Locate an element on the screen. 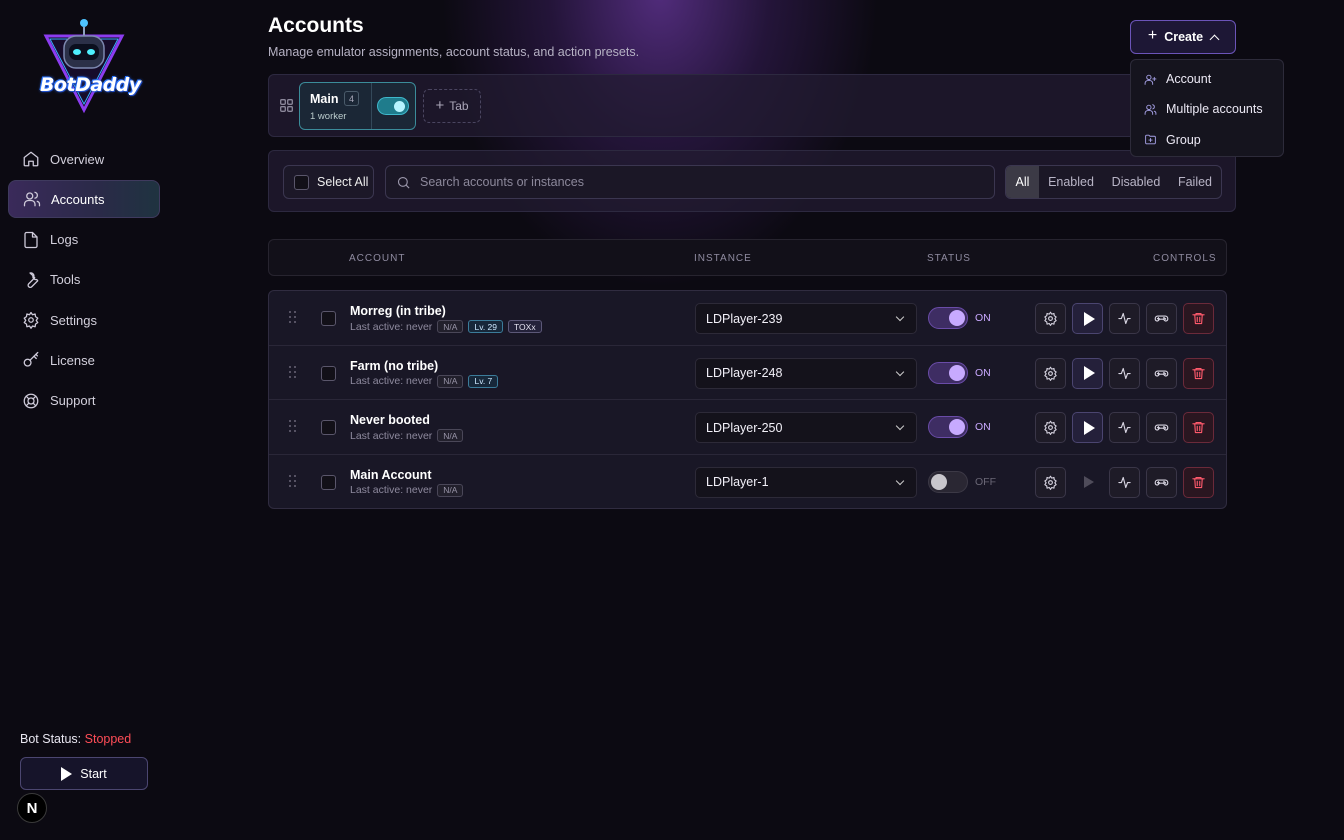 This screenshot has height=840, width=1344. filter-enabled: Enabled is located at coordinates (1071, 182).